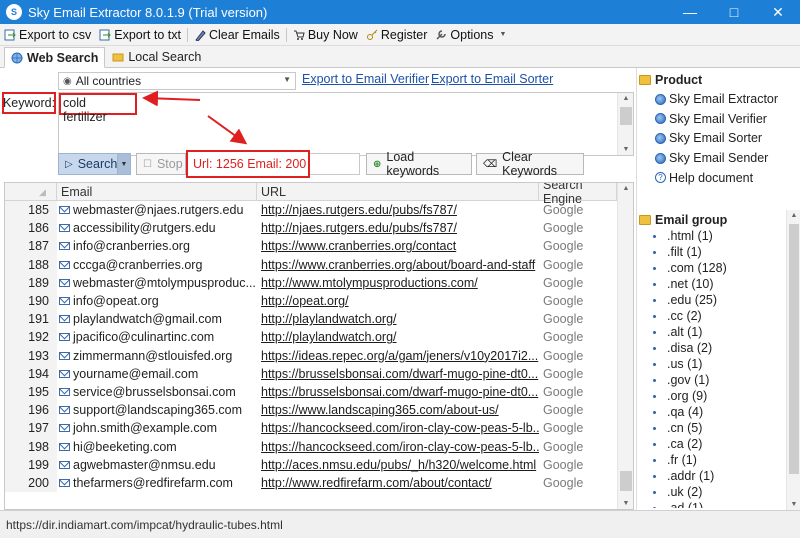 The height and width of the screenshot is (538, 800). What do you see at coordinates (708, 138) in the screenshot?
I see `product-item: Sky Email Sorter` at bounding box center [708, 138].